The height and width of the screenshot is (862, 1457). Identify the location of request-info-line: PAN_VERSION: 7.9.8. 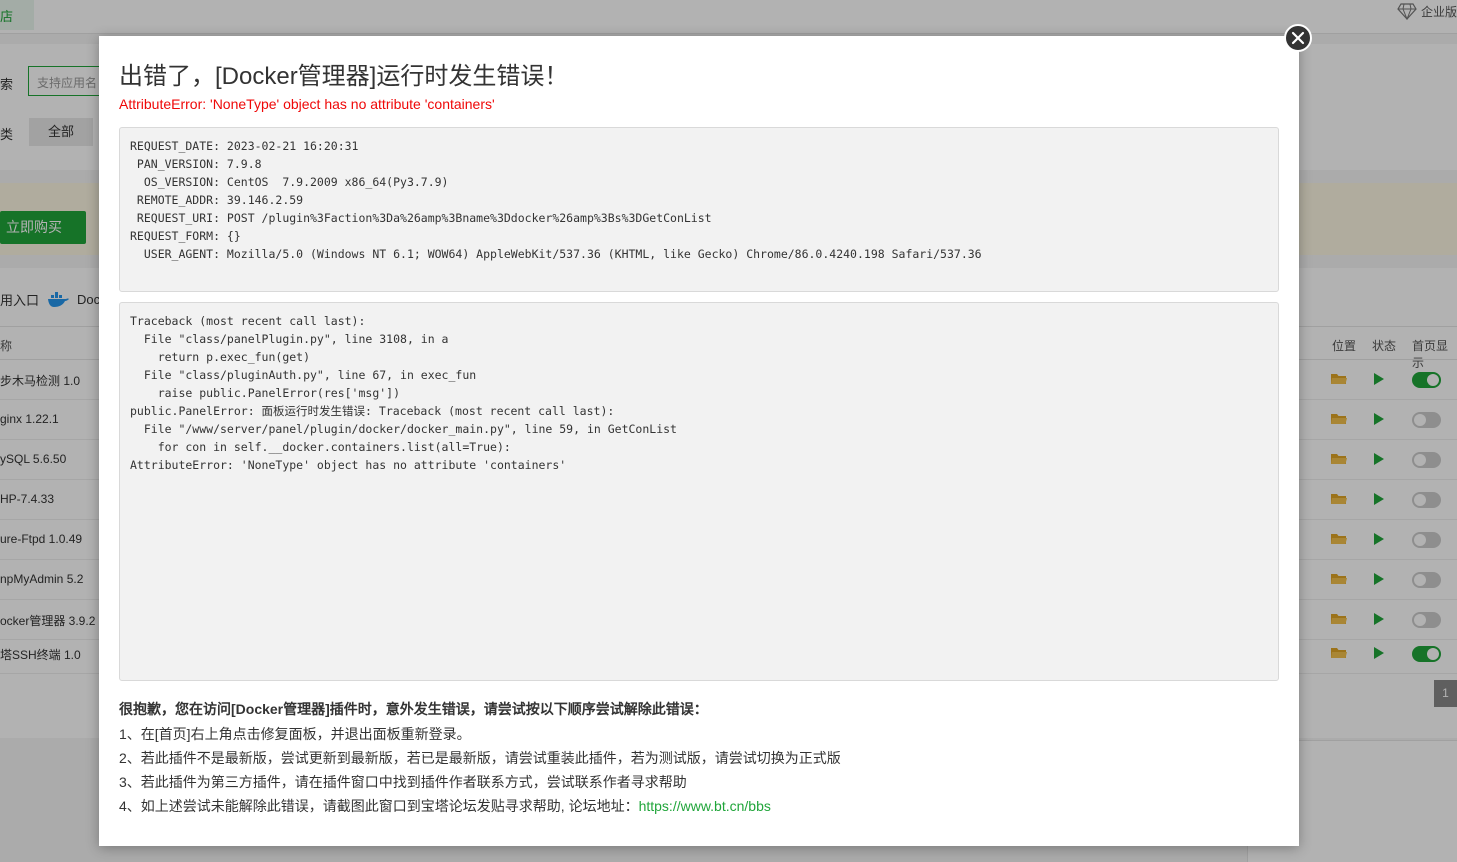
(196, 164).